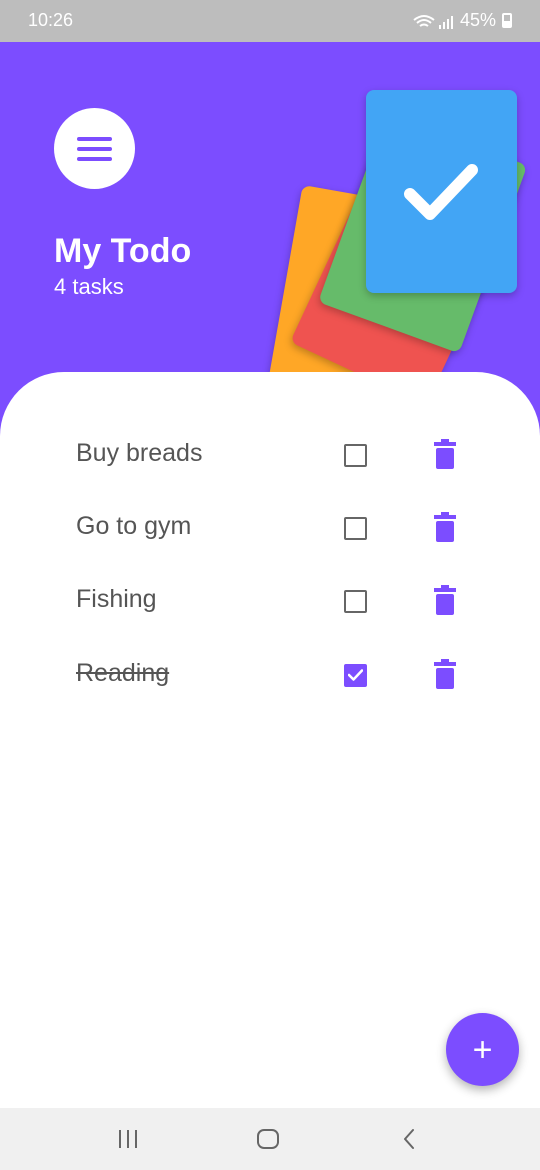 The height and width of the screenshot is (1170, 540). I want to click on back-button, so click(409, 1139).